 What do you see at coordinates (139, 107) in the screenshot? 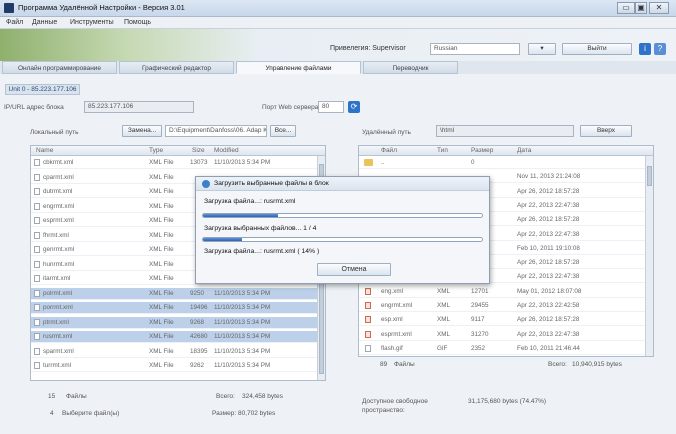
I see `ip-field: 85.223.177.106` at bounding box center [139, 107].